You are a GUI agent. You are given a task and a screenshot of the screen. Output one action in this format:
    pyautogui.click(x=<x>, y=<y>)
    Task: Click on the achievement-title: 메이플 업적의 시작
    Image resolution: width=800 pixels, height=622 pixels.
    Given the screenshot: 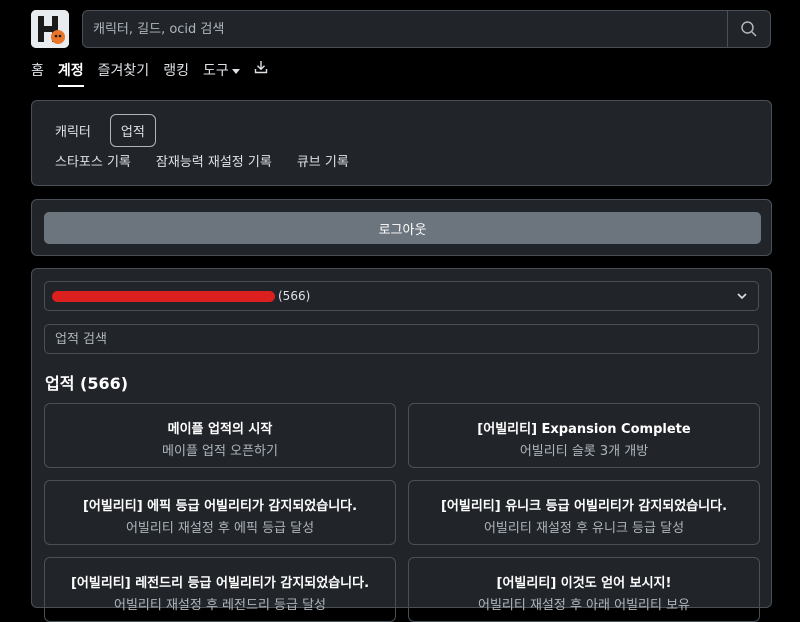 What is the action you would take?
    pyautogui.click(x=220, y=429)
    